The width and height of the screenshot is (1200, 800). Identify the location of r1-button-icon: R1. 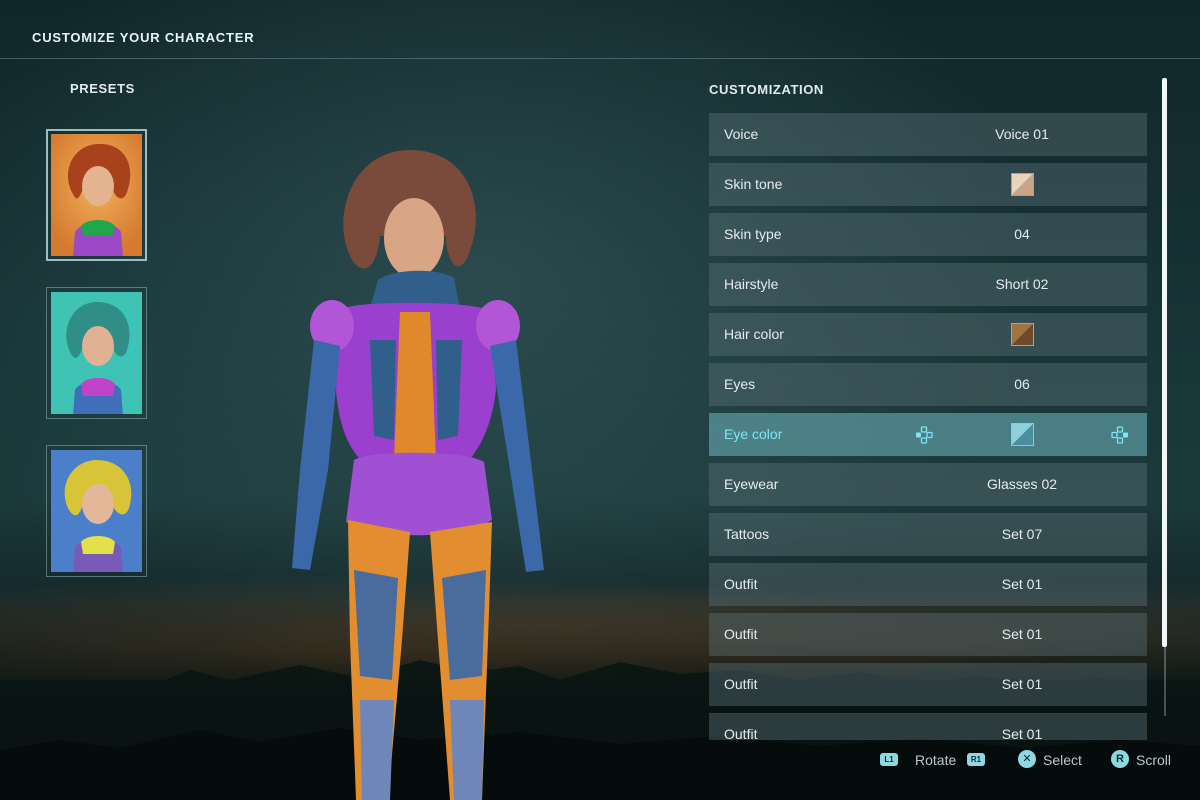
(976, 759).